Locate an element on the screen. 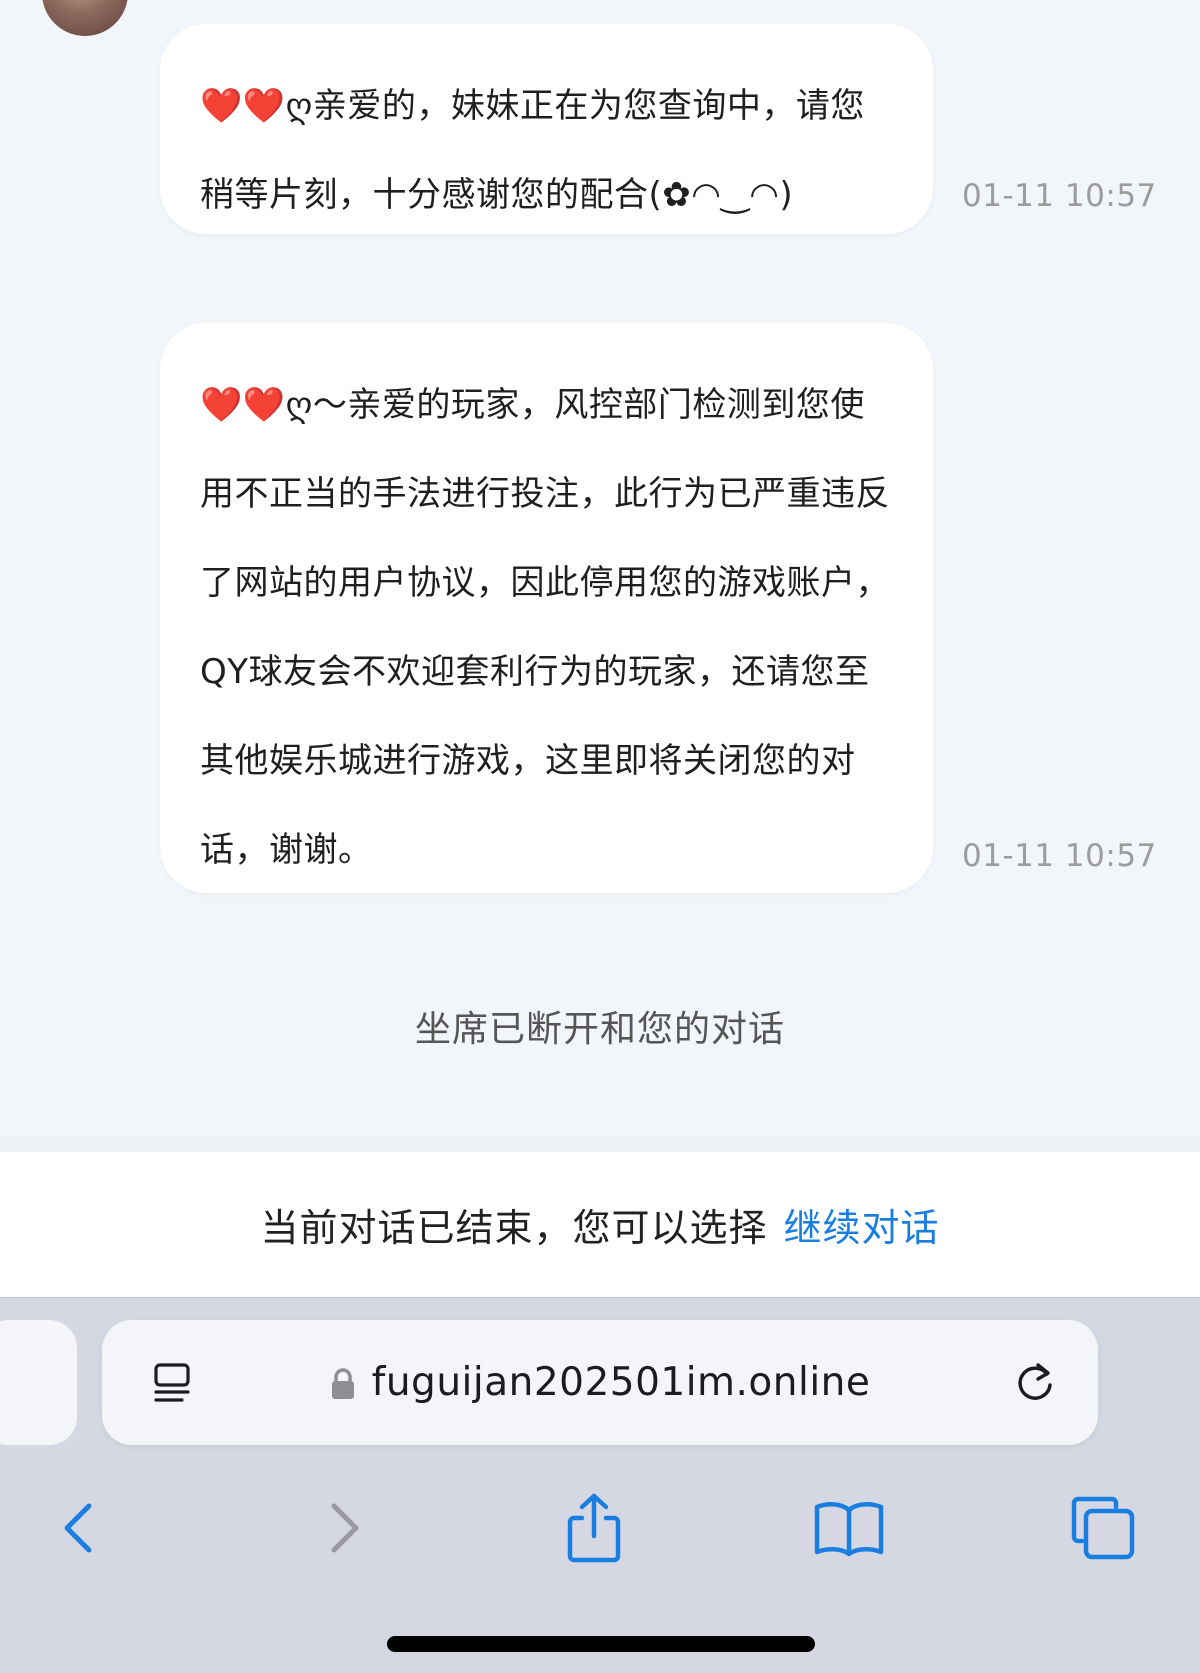 The image size is (1200, 1673). share-icon is located at coordinates (594, 1528).